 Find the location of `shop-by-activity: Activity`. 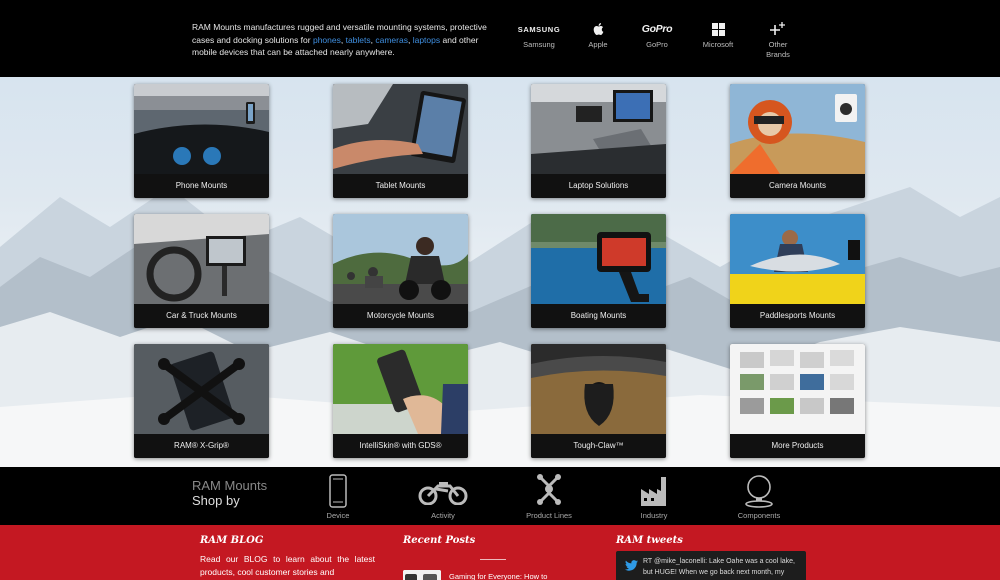

shop-by-activity: Activity is located at coordinates (443, 496).